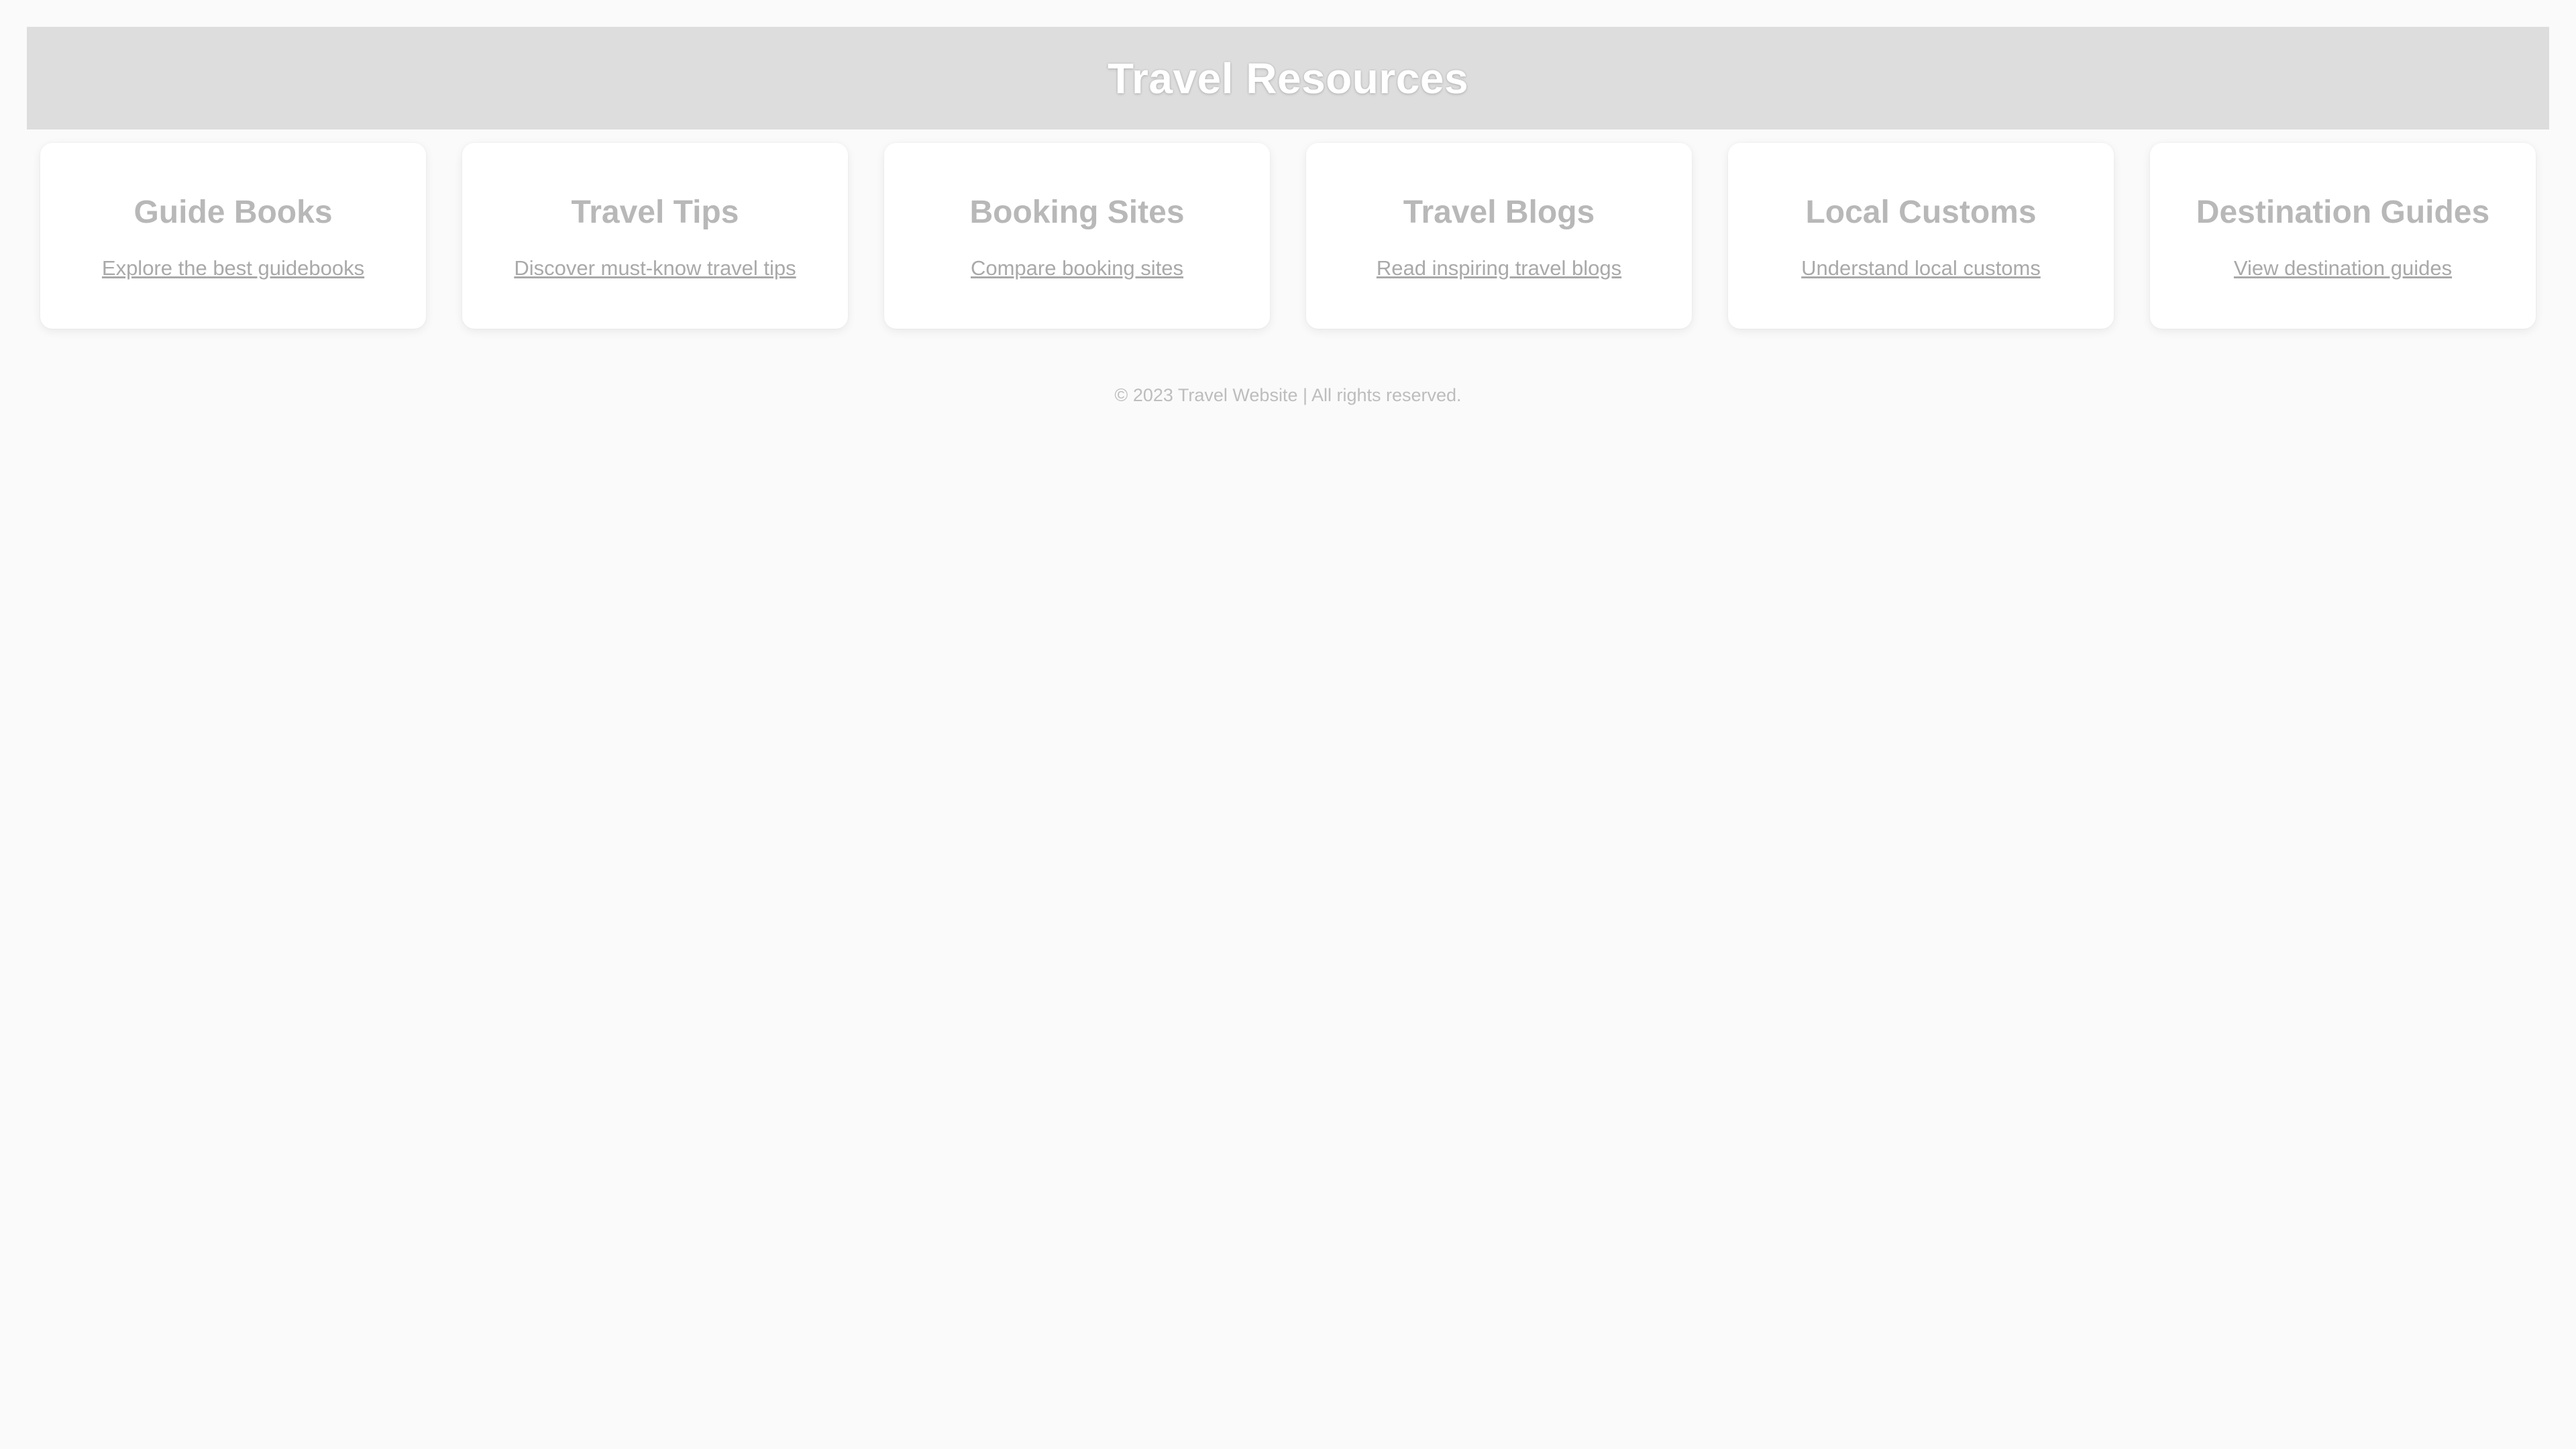 The height and width of the screenshot is (1449, 2576). What do you see at coordinates (233, 236) in the screenshot?
I see `card-guide-books: Guide Books Explore the best guidebooks` at bounding box center [233, 236].